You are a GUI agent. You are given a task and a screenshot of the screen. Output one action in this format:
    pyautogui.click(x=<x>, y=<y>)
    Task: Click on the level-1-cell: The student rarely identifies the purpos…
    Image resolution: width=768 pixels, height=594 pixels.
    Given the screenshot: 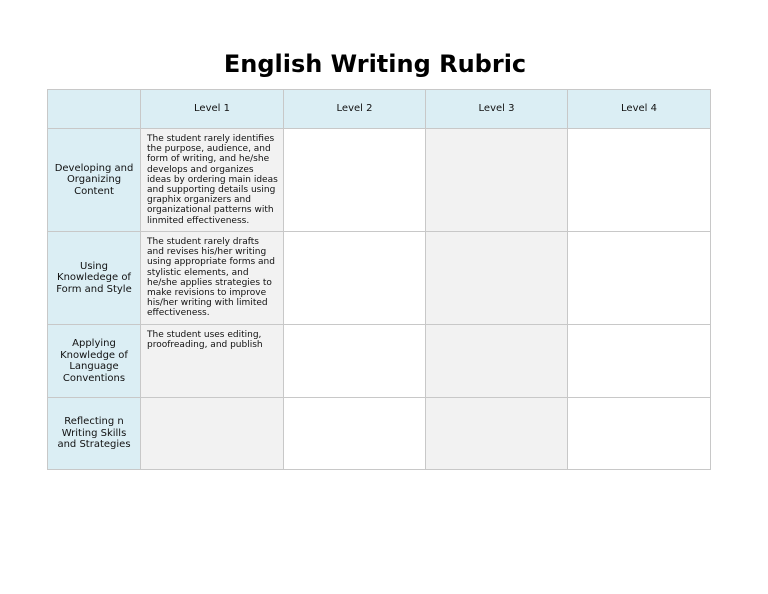 What is the action you would take?
    pyautogui.click(x=212, y=180)
    